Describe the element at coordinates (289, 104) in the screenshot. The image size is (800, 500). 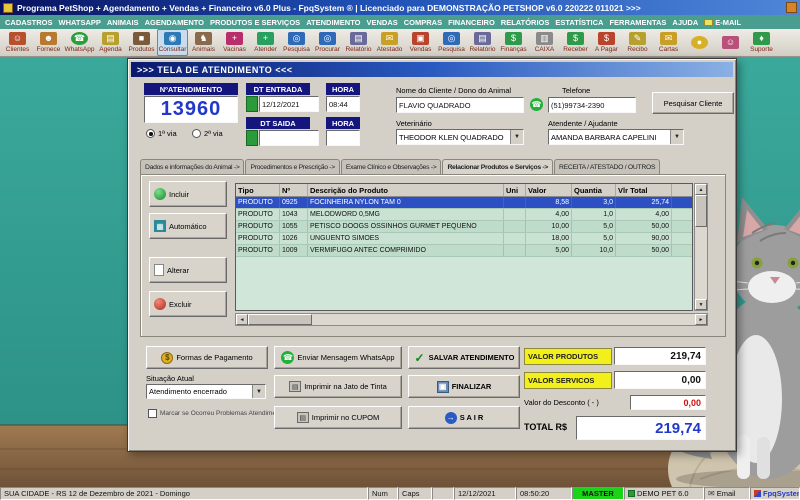
I see `dt-entrada-field: 12/12/2021` at that location.